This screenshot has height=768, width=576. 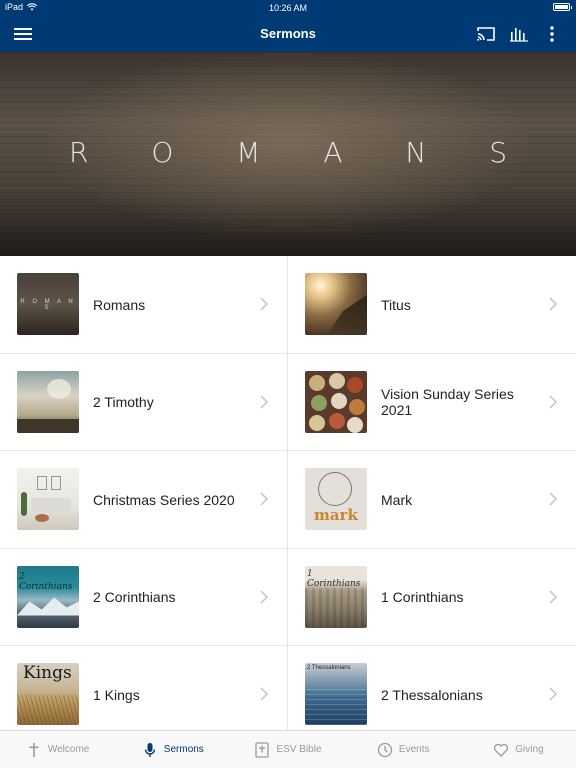 What do you see at coordinates (48, 596) in the screenshot?
I see `series-thumbnail: 2 Corinthians` at bounding box center [48, 596].